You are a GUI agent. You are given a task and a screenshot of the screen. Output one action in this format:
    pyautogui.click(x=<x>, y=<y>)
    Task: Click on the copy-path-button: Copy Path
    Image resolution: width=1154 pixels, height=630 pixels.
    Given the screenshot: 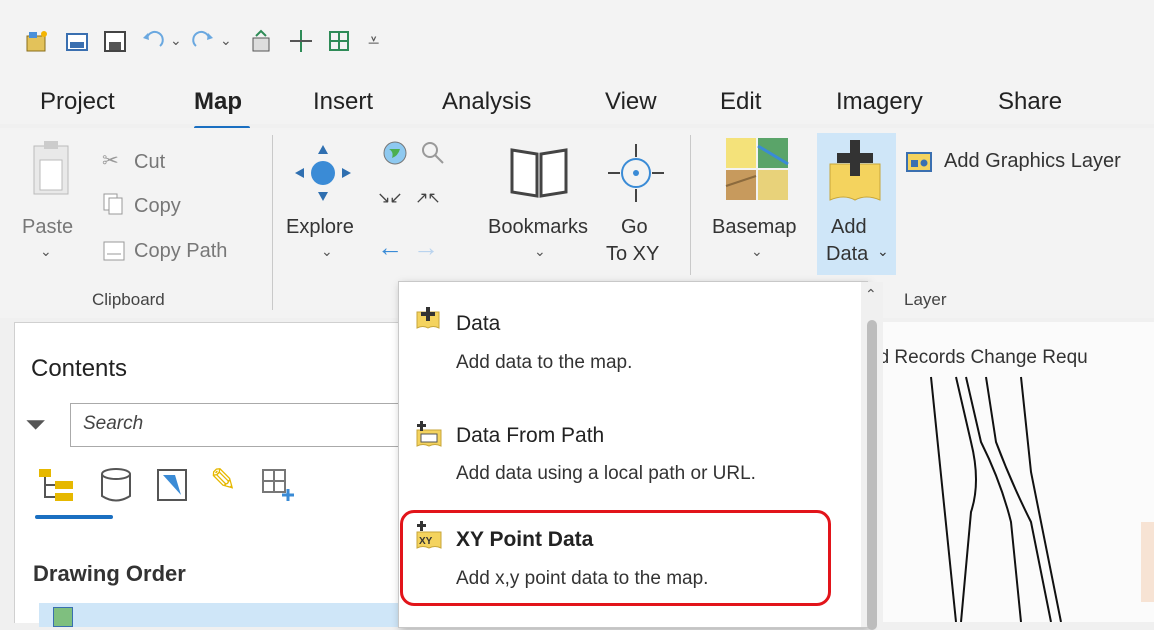 What is the action you would take?
    pyautogui.click(x=180, y=251)
    